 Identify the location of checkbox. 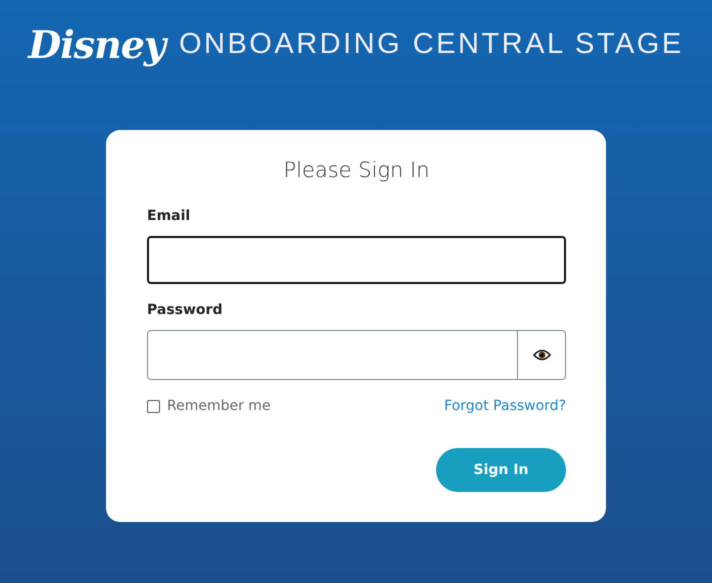
(153, 406).